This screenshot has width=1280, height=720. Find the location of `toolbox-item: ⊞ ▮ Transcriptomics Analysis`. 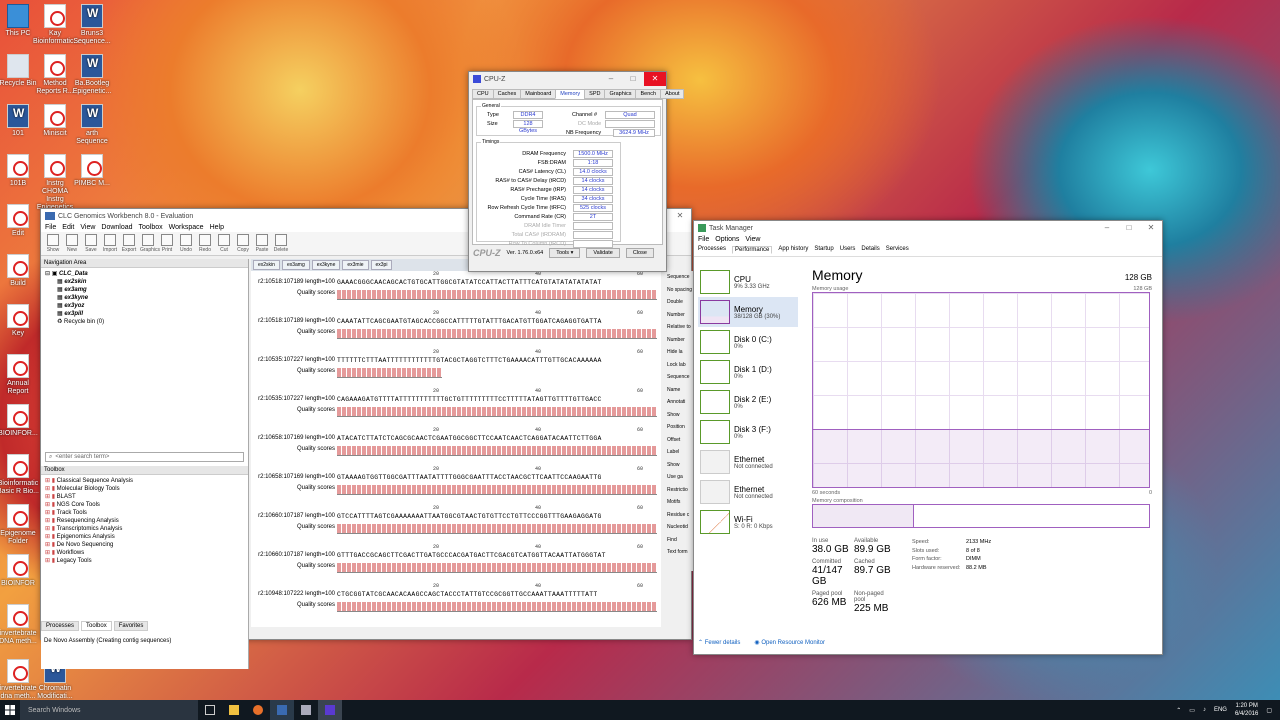

toolbox-item: ⊞ ▮ Transcriptomics Analysis is located at coordinates (144, 529).